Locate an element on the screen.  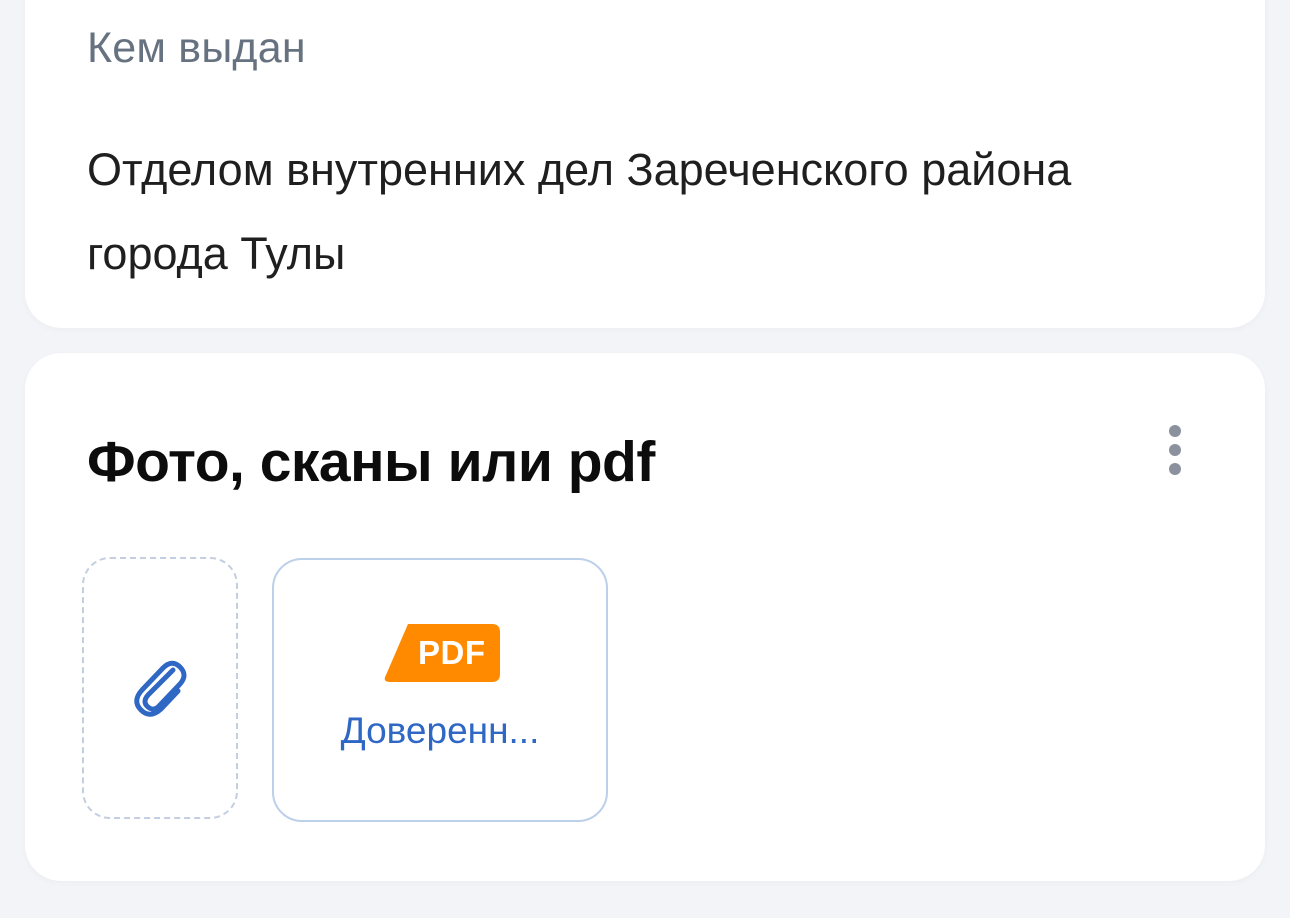
add-attachment-button is located at coordinates (160, 688).